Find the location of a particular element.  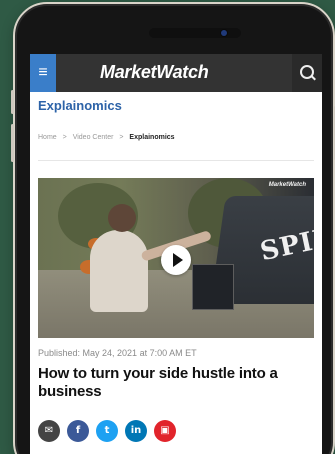

twitter-share-button: t is located at coordinates (107, 431).